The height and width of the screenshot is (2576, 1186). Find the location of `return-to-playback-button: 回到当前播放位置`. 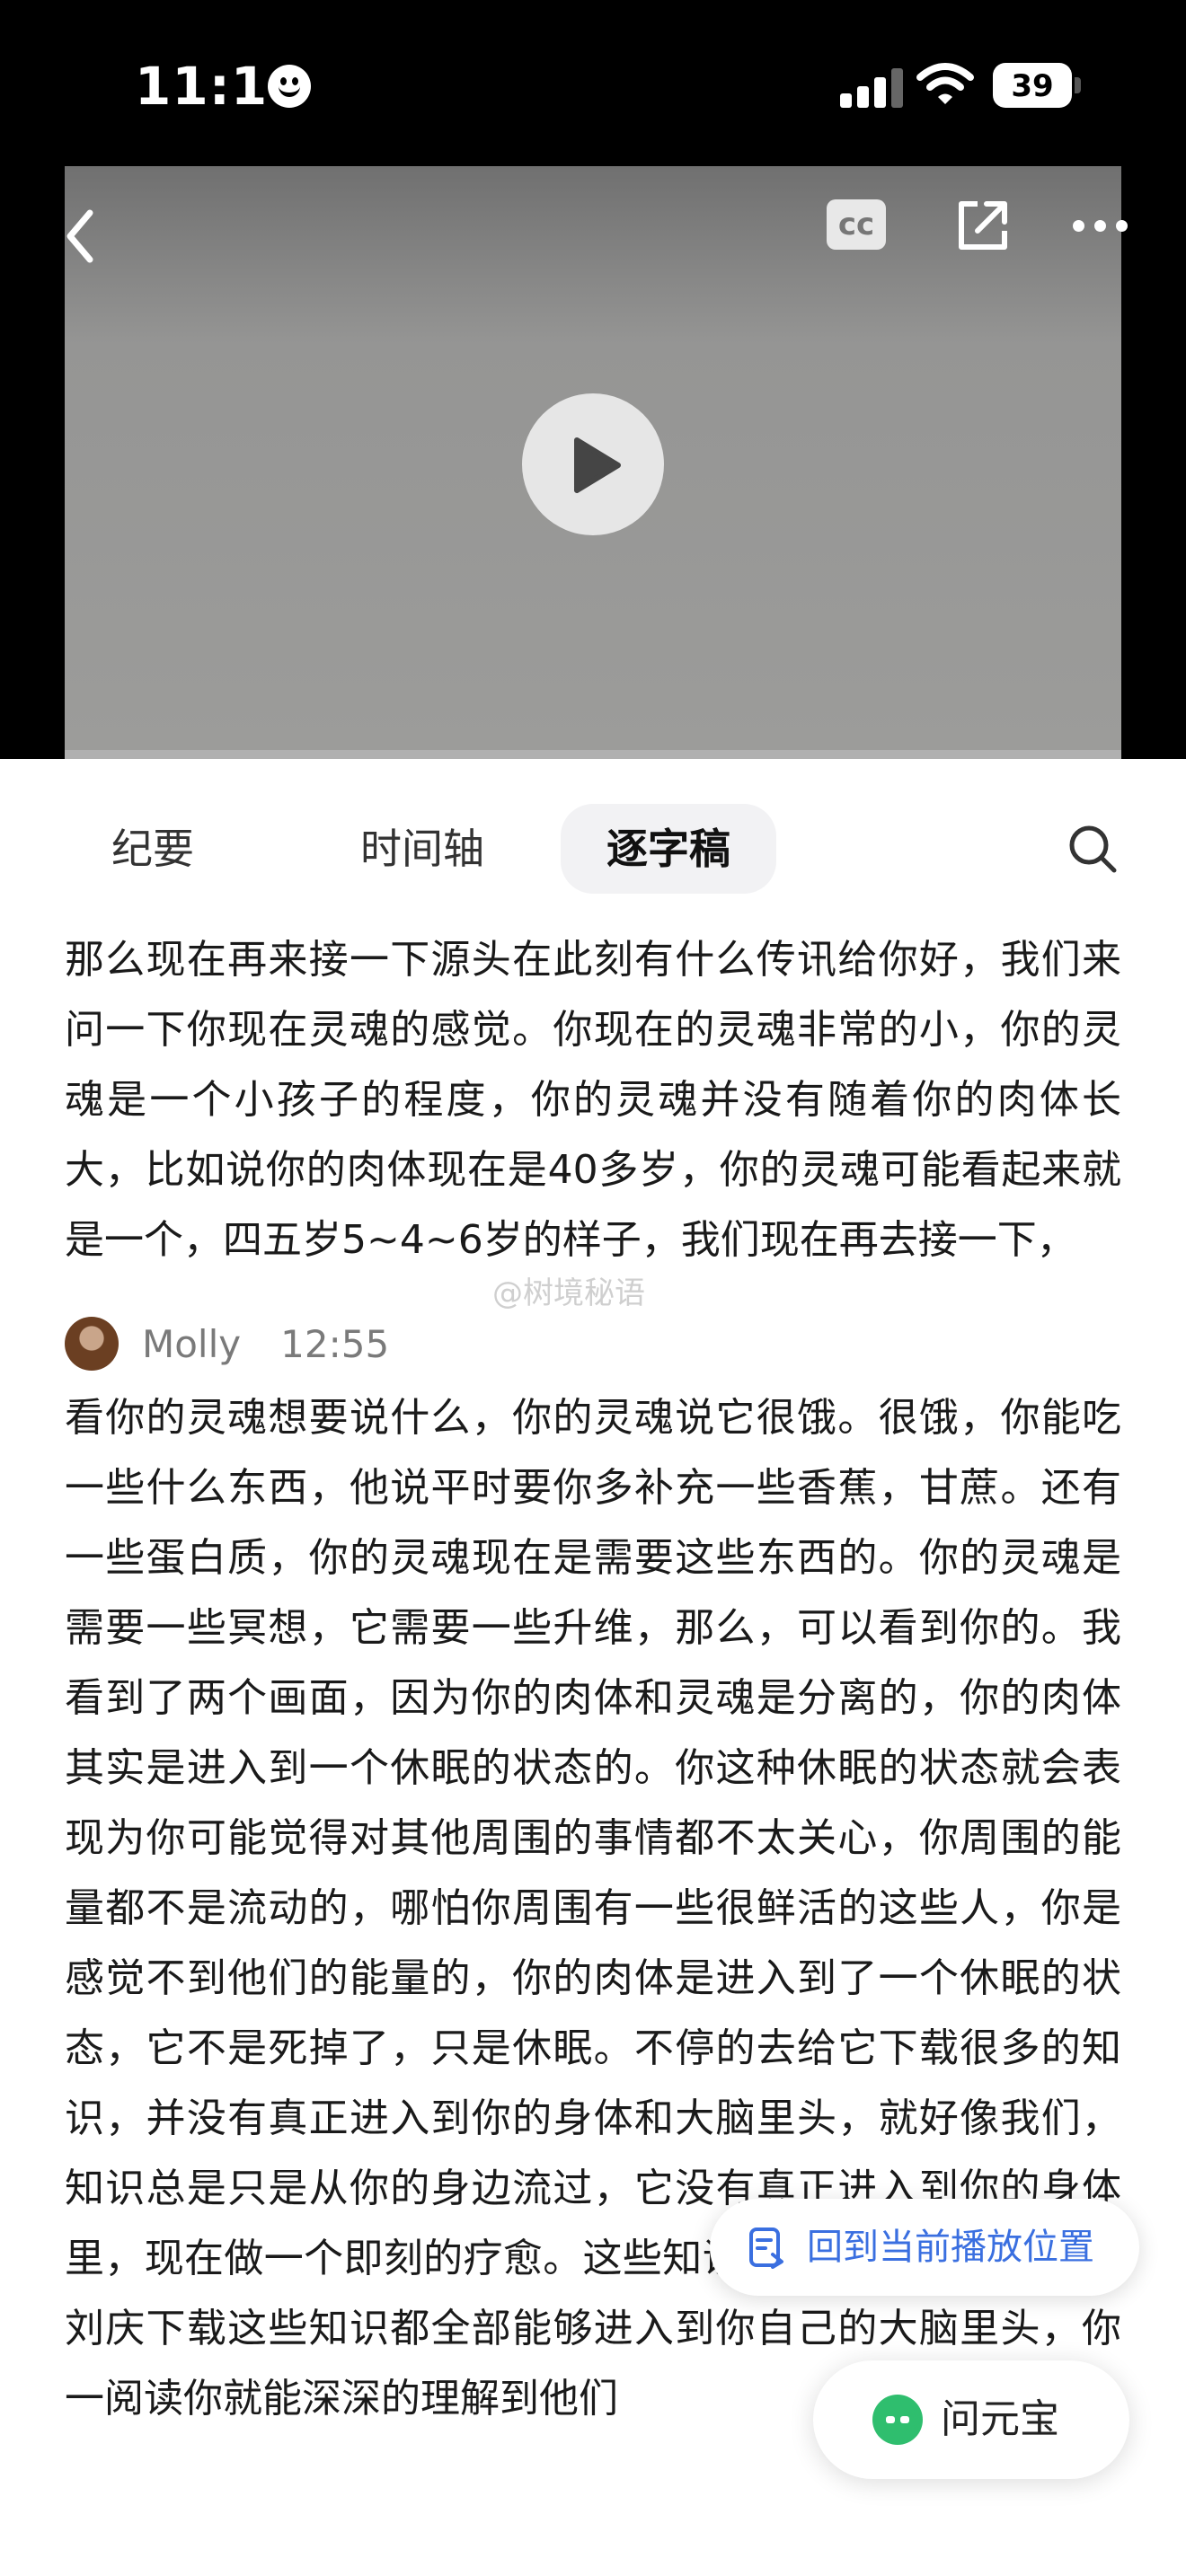

return-to-playback-button: 回到当前播放位置 is located at coordinates (924, 2247).